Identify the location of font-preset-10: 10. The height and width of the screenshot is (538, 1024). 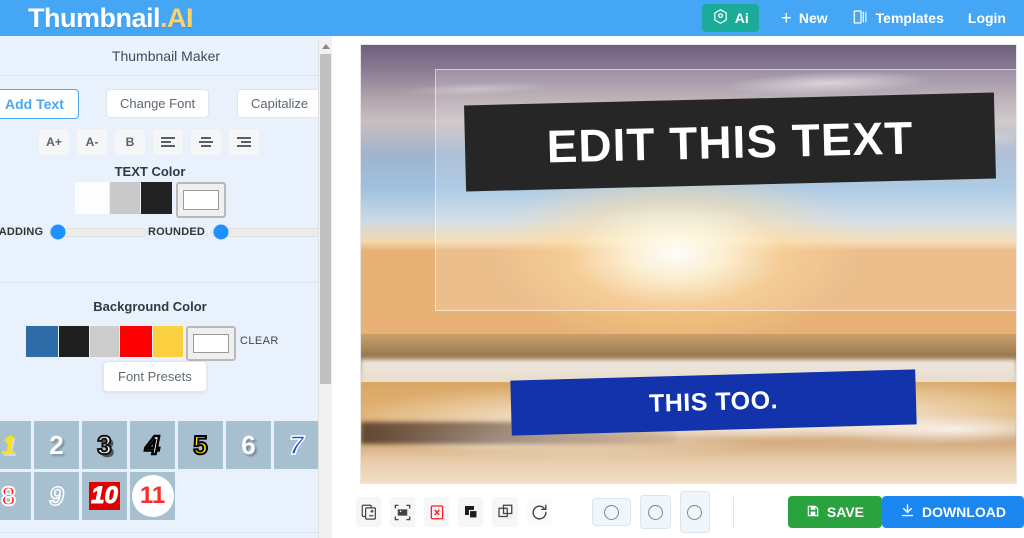
(104, 496).